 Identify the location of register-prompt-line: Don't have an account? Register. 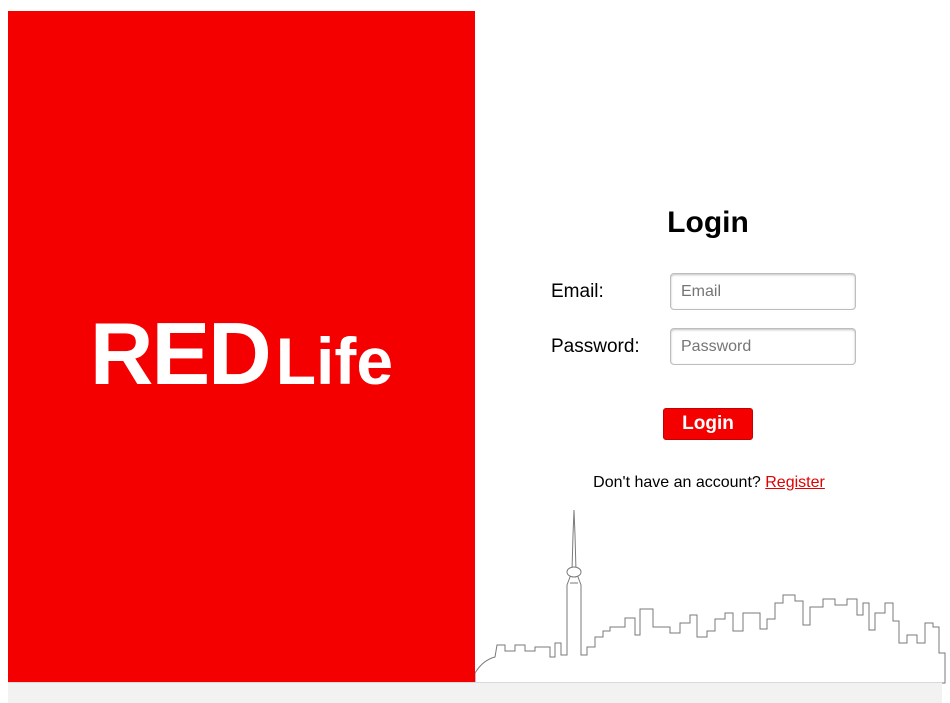
(709, 483).